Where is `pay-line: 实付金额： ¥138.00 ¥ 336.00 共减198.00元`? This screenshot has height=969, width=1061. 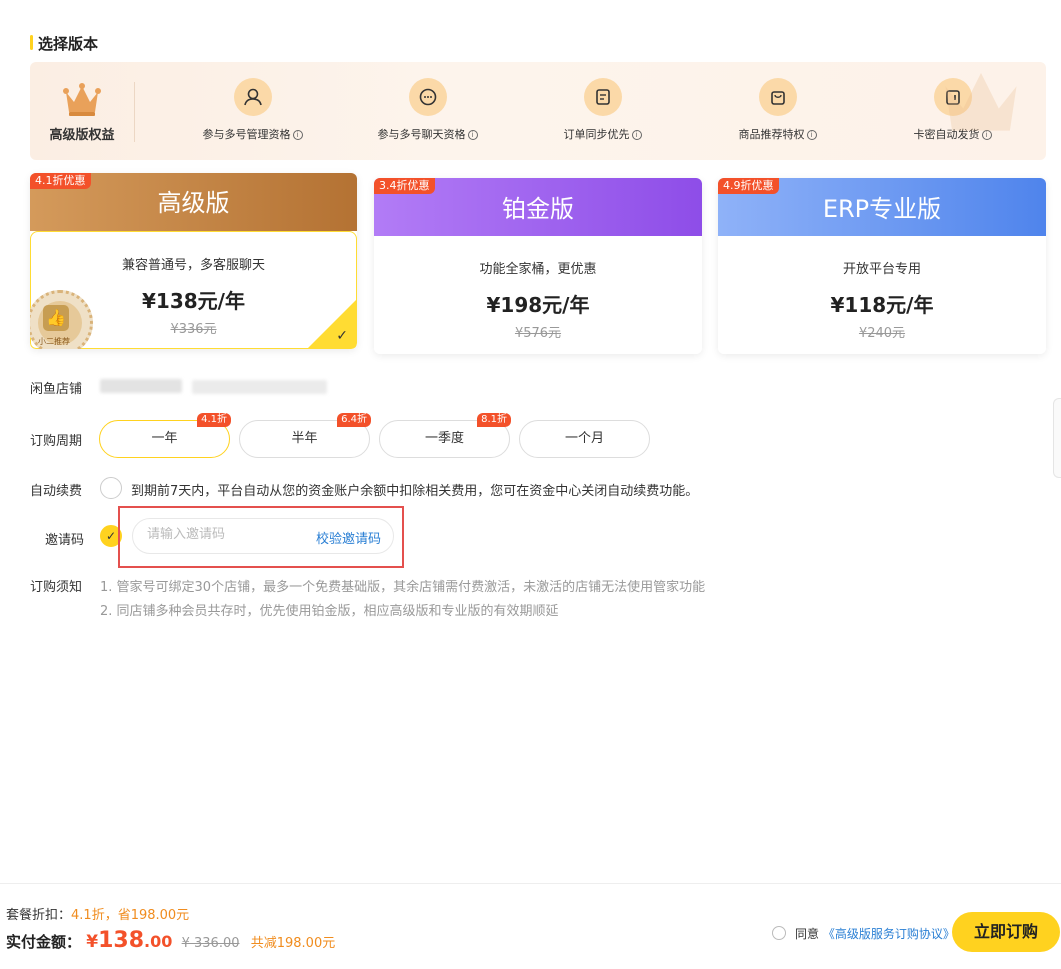 pay-line: 实付金额： ¥138.00 ¥ 336.00 共减198.00元 is located at coordinates (170, 940).